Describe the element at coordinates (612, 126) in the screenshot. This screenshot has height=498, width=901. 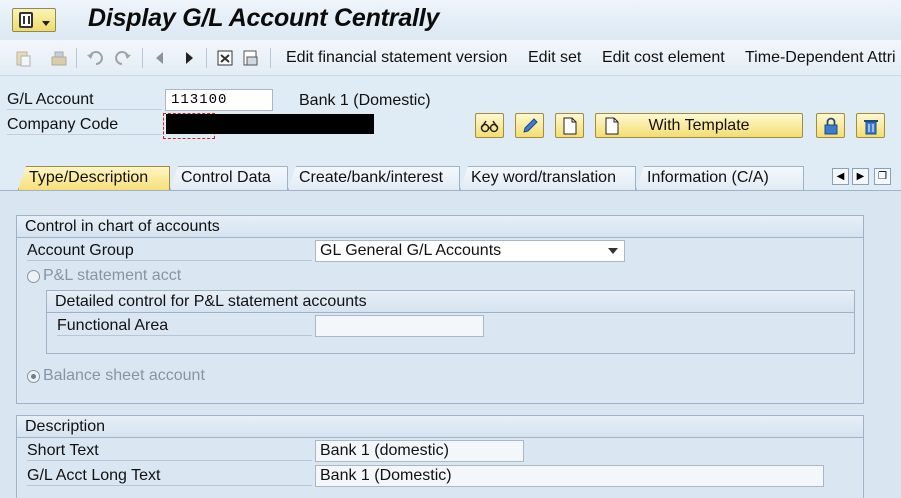
I see `template-document-icon` at that location.